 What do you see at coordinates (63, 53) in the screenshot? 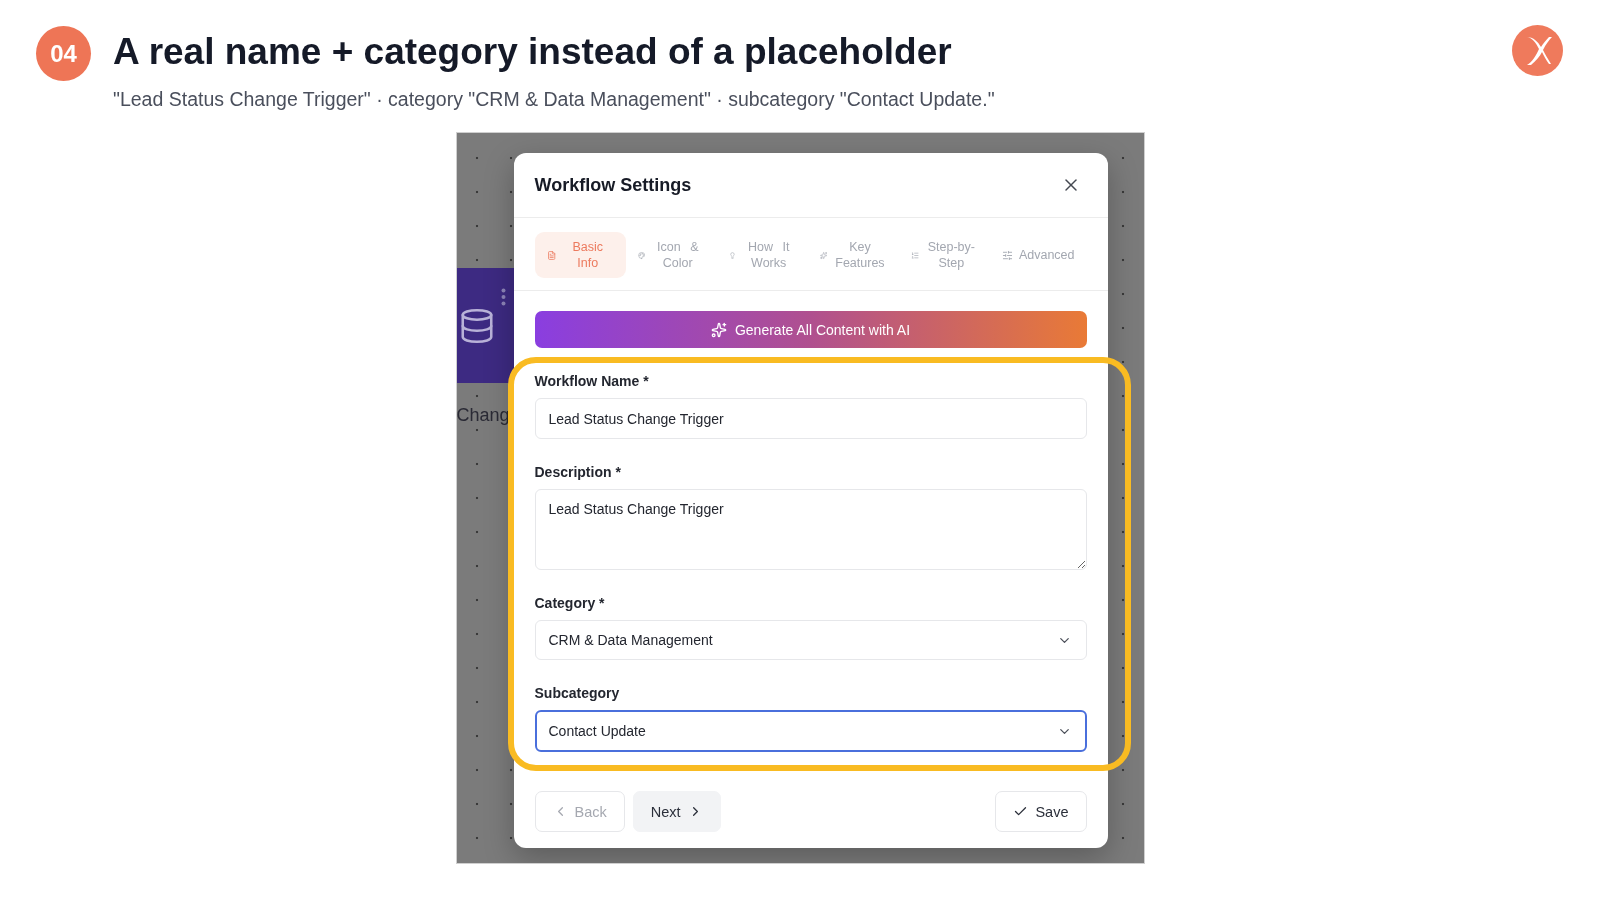
I see `step-number: 04` at bounding box center [63, 53].